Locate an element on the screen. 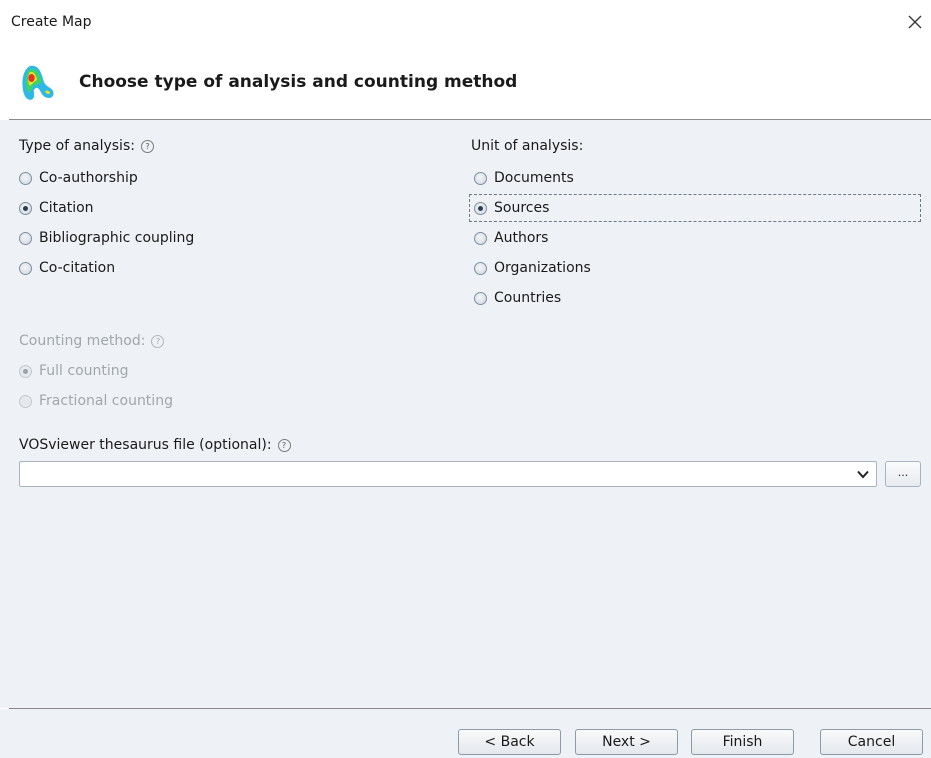 This screenshot has height=758, width=931. radio-co-authorship: Co-authorship is located at coordinates (106, 178).